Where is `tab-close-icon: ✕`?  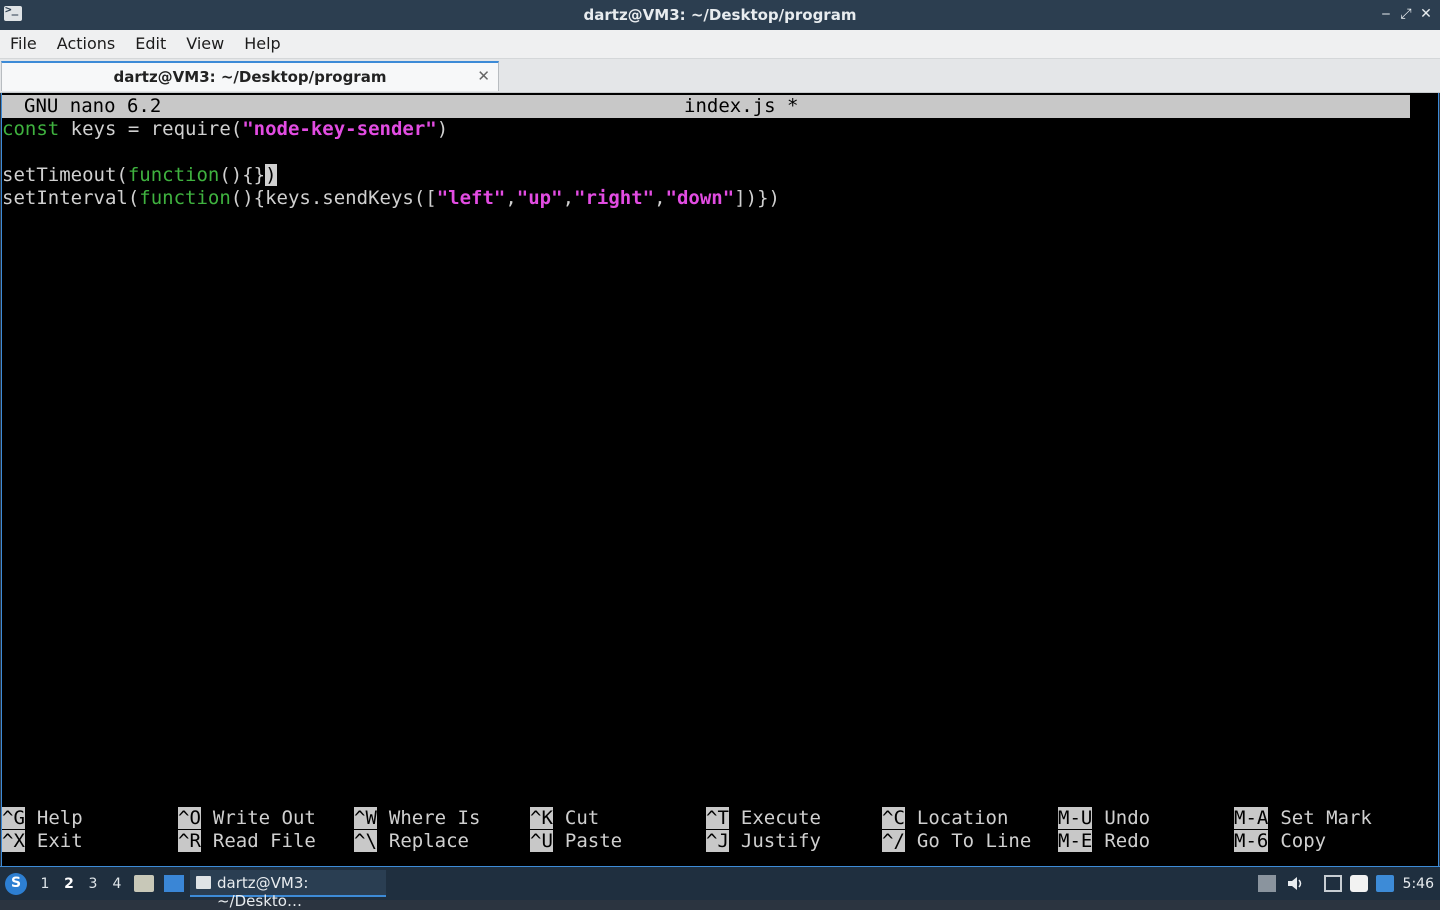 tab-close-icon: ✕ is located at coordinates (483, 76).